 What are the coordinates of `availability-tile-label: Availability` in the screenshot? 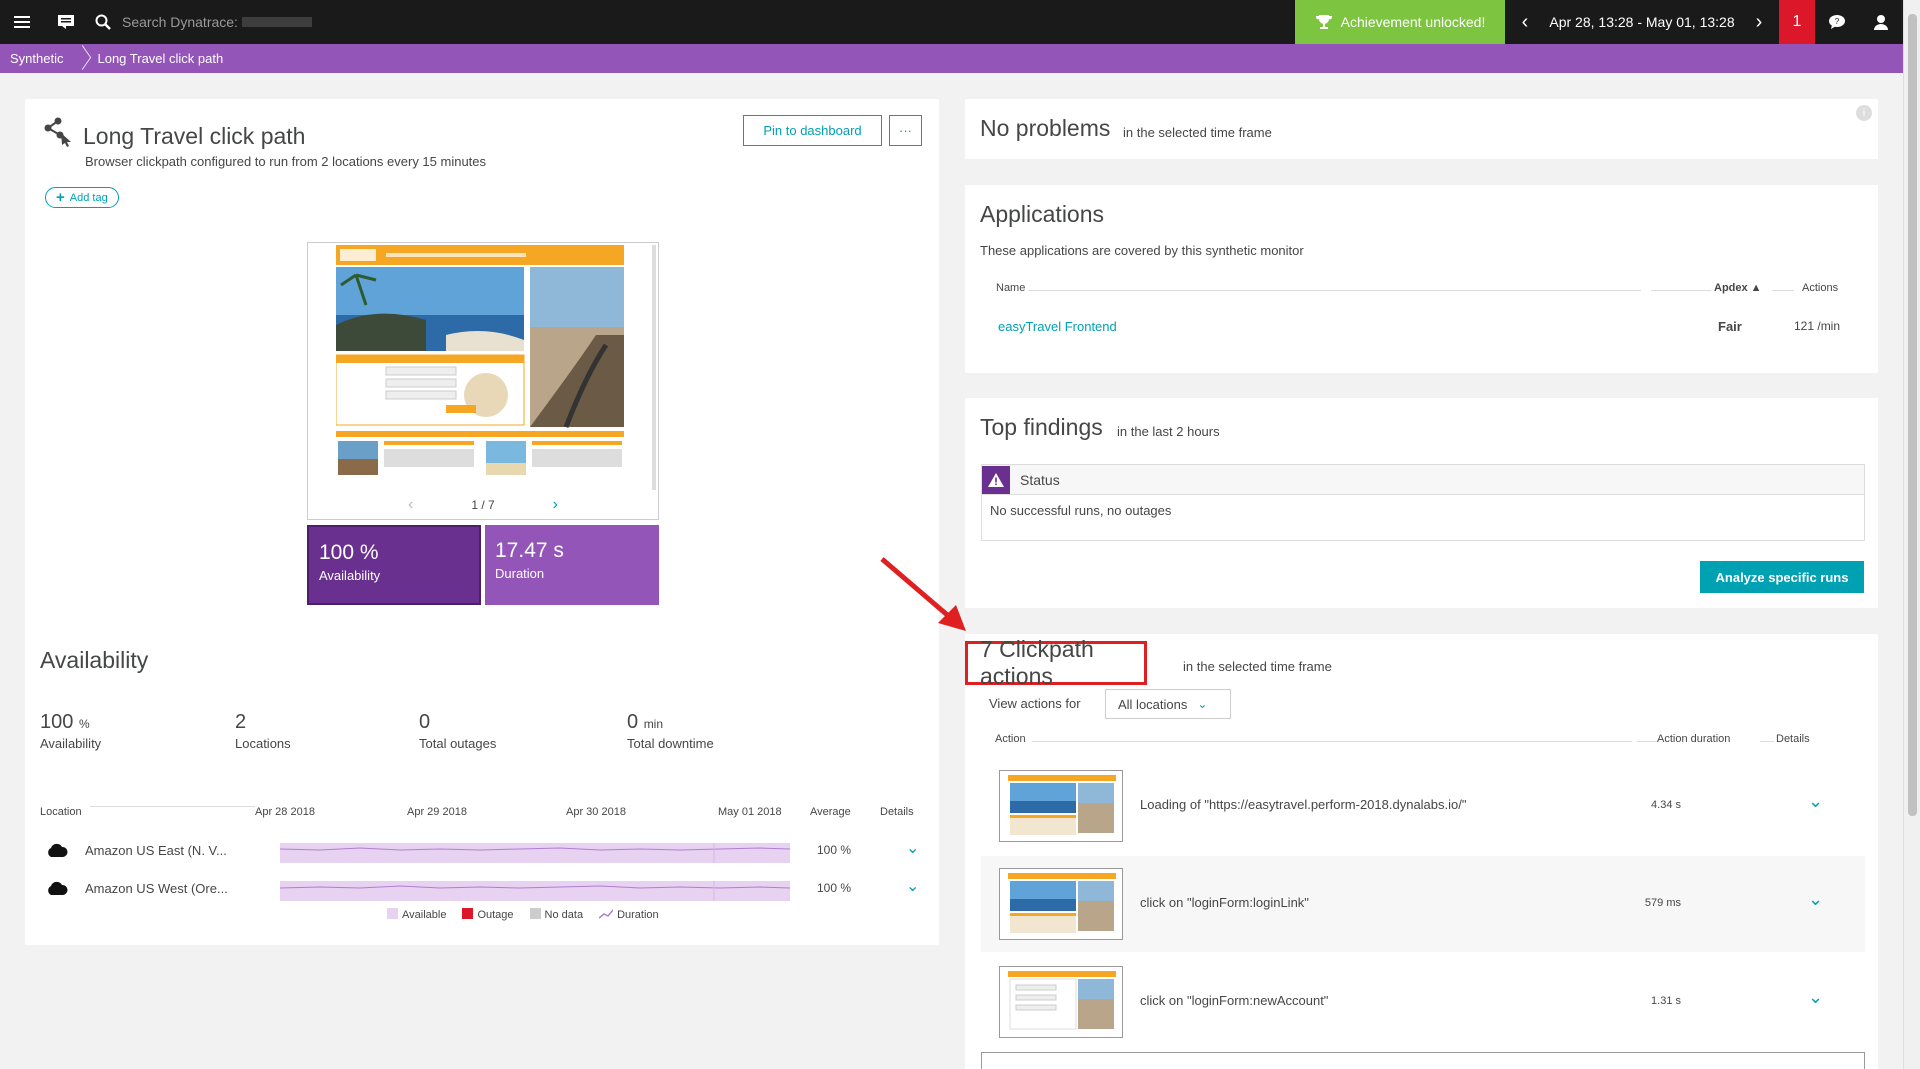 It's located at (350, 575).